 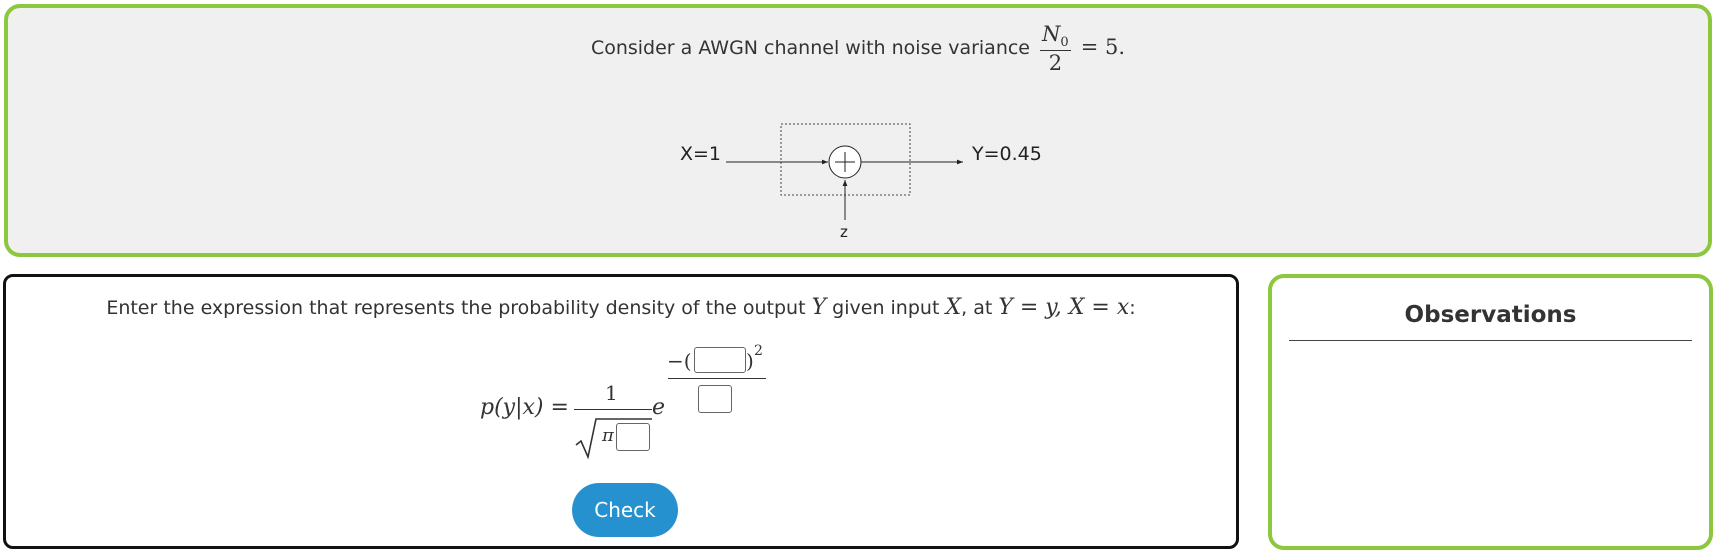 What do you see at coordinates (720, 360) in the screenshot?
I see `exponent-numerator-input` at bounding box center [720, 360].